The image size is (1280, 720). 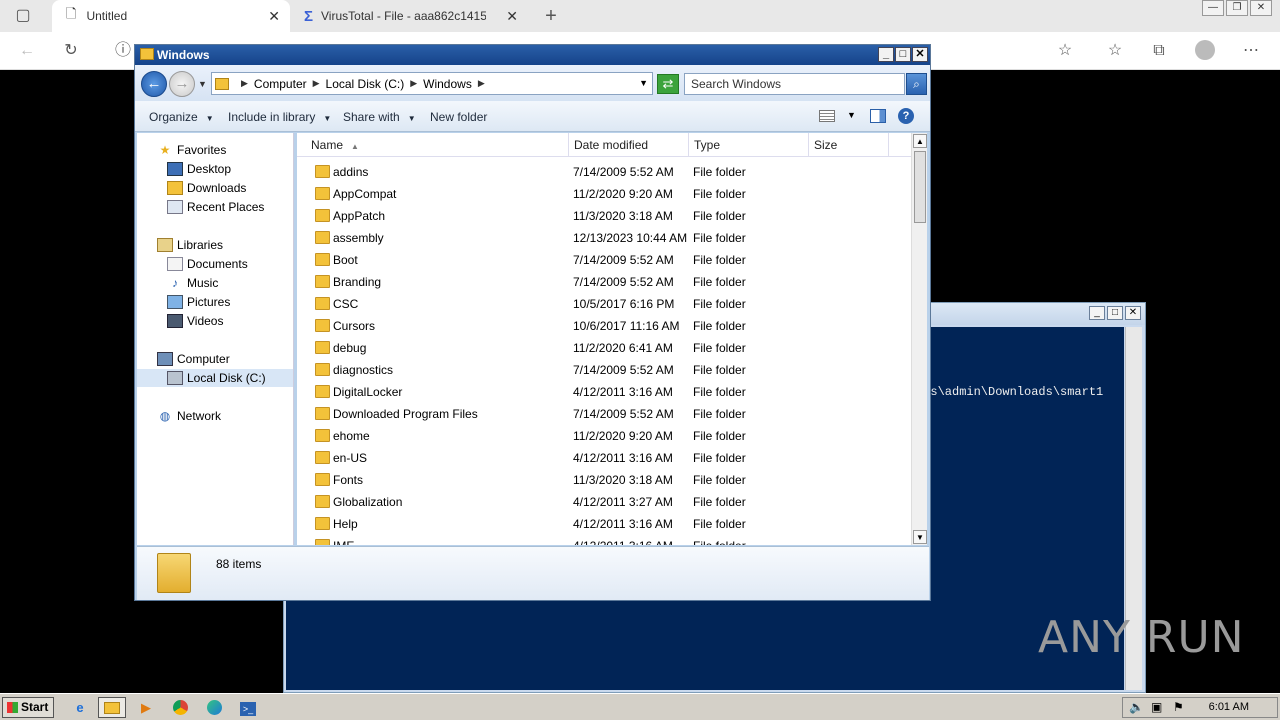 What do you see at coordinates (71, 51) in the screenshot?
I see `reload-icon: ↻` at bounding box center [71, 51].